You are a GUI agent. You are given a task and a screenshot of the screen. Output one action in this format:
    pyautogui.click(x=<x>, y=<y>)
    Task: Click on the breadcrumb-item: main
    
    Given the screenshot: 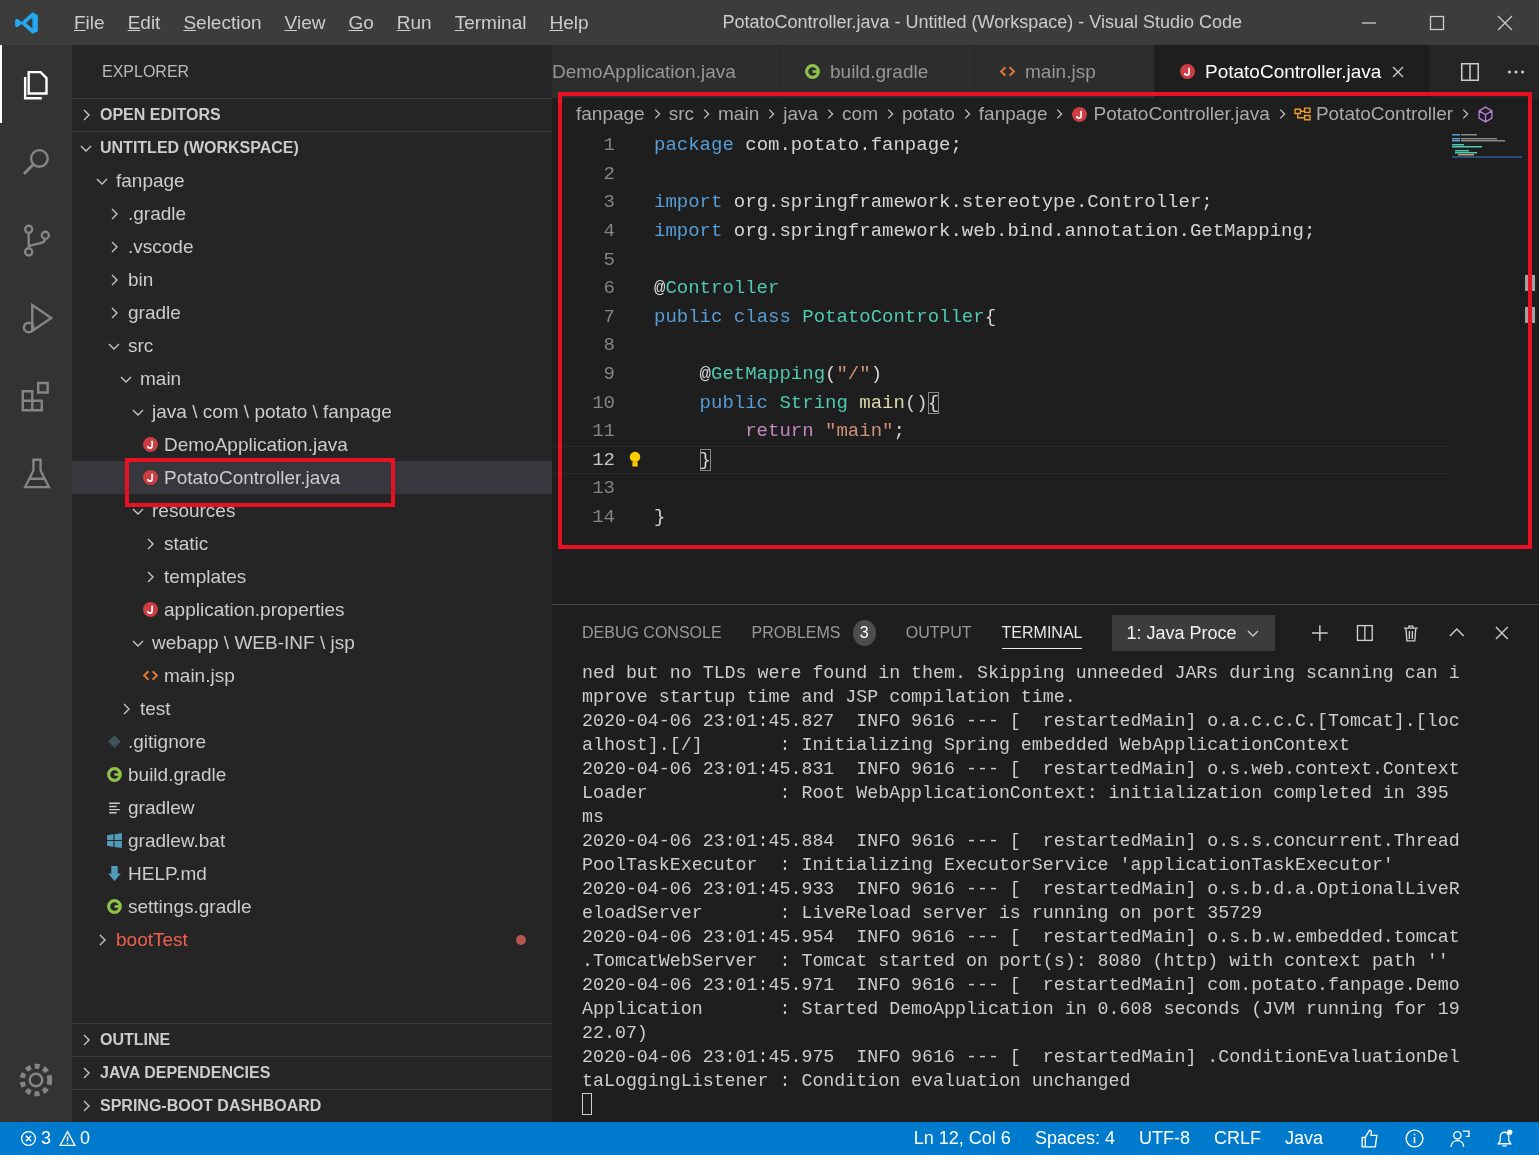 What is the action you would take?
    pyautogui.click(x=739, y=114)
    